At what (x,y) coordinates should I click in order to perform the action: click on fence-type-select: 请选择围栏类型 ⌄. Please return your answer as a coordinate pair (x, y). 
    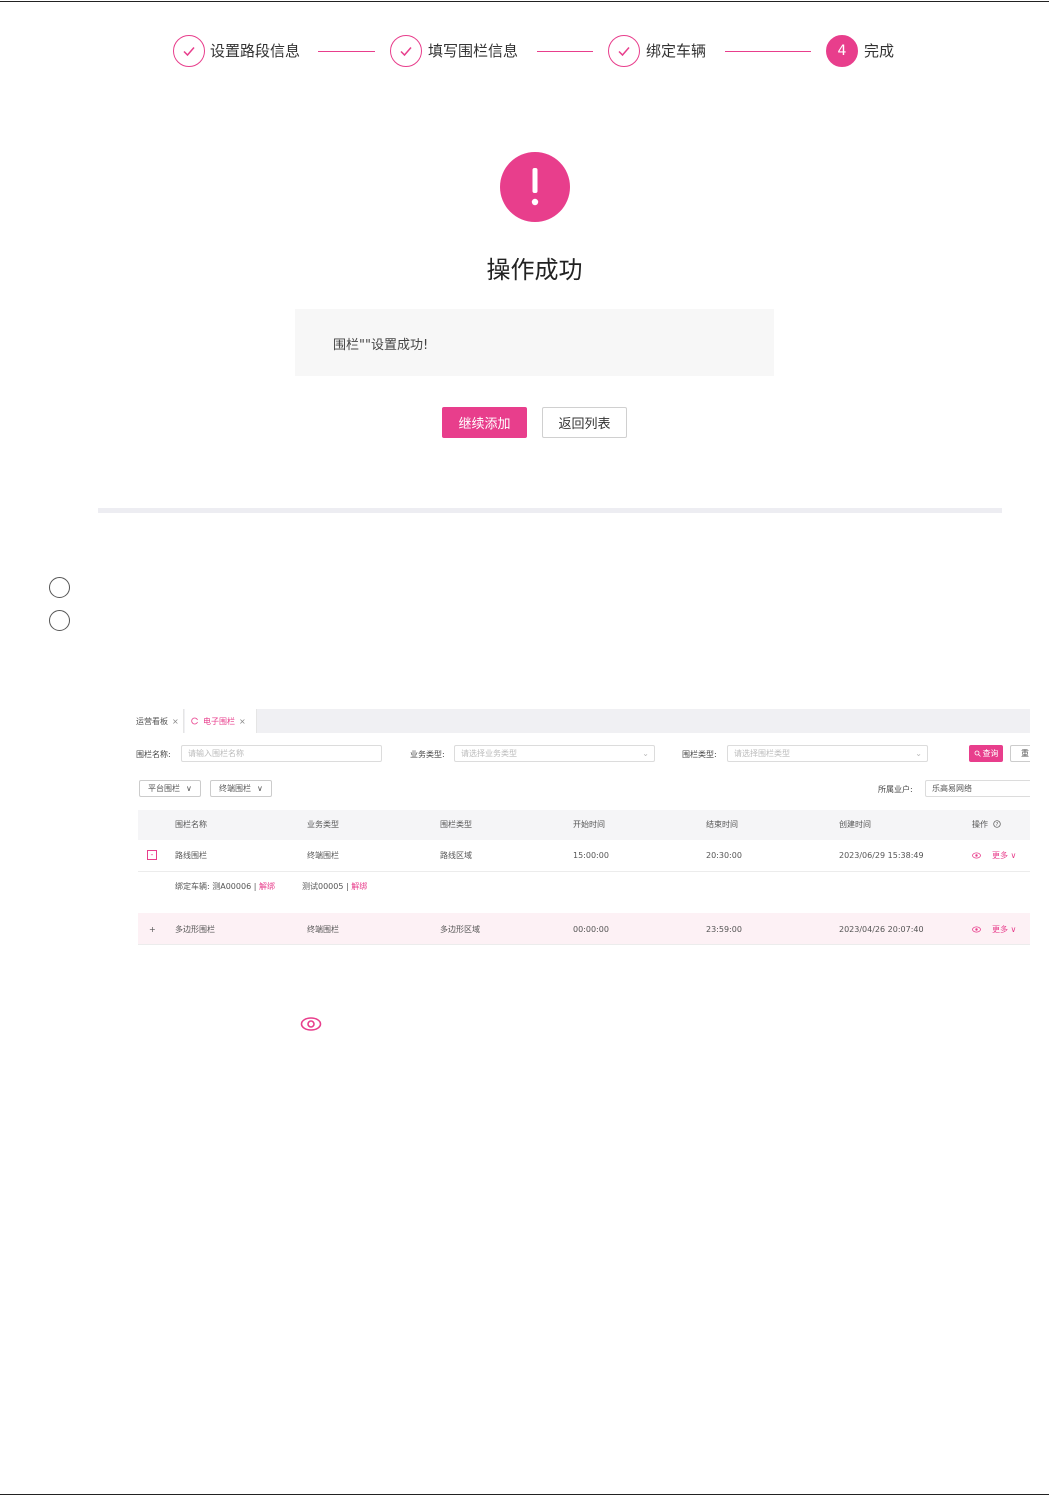
    Looking at the image, I should click on (827, 753).